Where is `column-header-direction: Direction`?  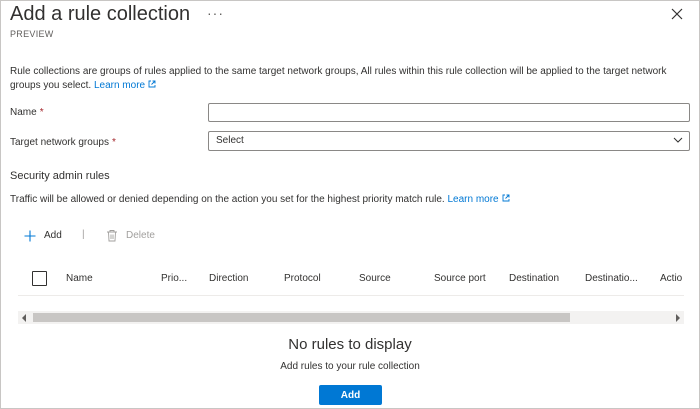 column-header-direction: Direction is located at coordinates (228, 278).